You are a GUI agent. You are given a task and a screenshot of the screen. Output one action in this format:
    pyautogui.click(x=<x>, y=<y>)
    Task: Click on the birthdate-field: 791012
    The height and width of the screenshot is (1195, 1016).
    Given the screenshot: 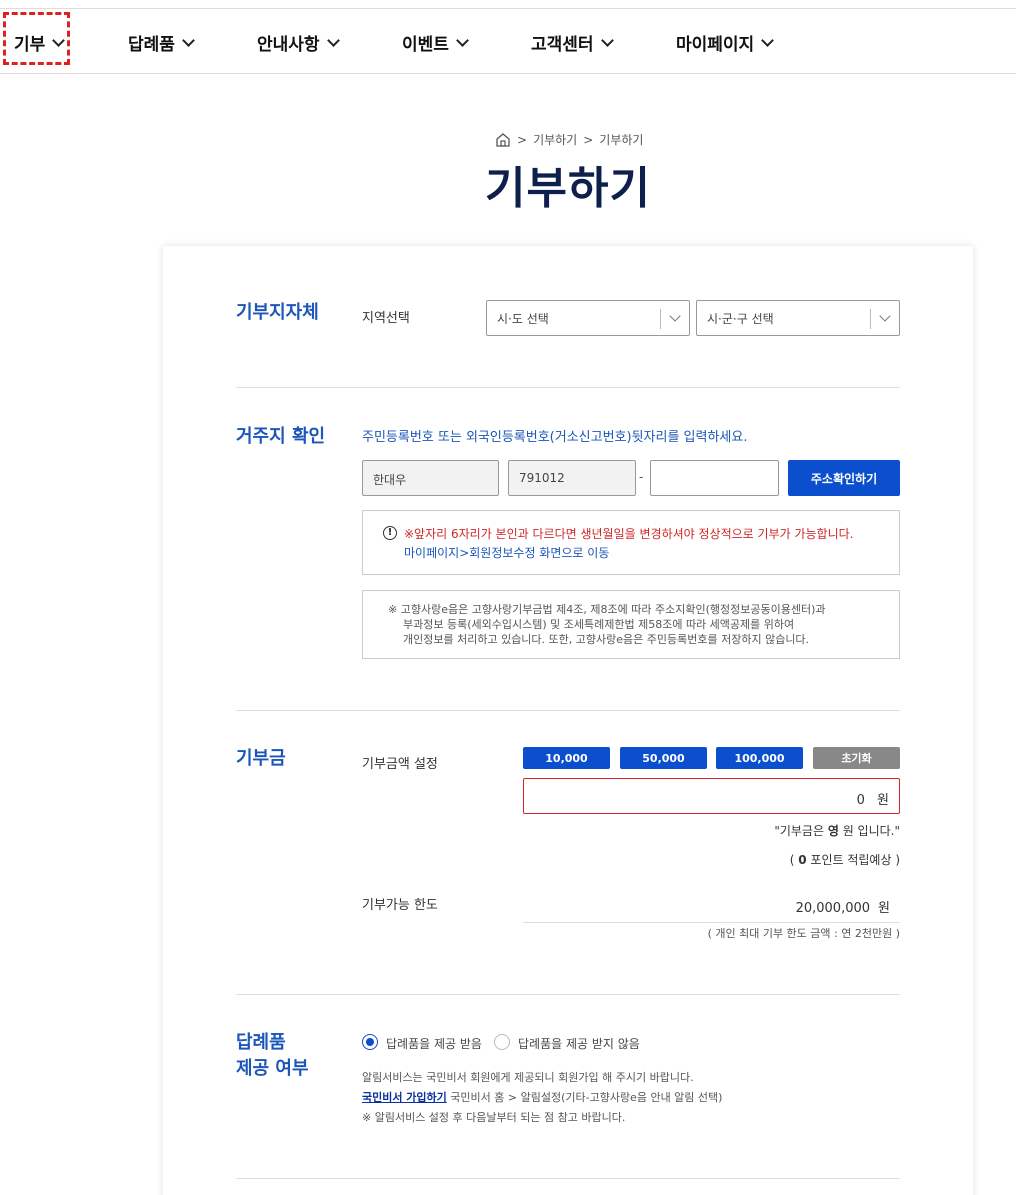 What is the action you would take?
    pyautogui.click(x=572, y=478)
    